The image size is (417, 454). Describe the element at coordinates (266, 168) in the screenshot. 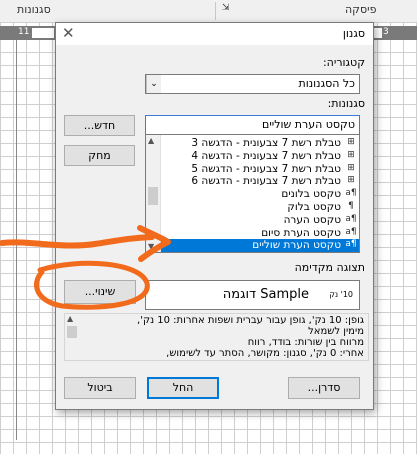

I see `style-list-item-label: טבלת רשת 7 צבעונית - הדגשה 5` at that location.